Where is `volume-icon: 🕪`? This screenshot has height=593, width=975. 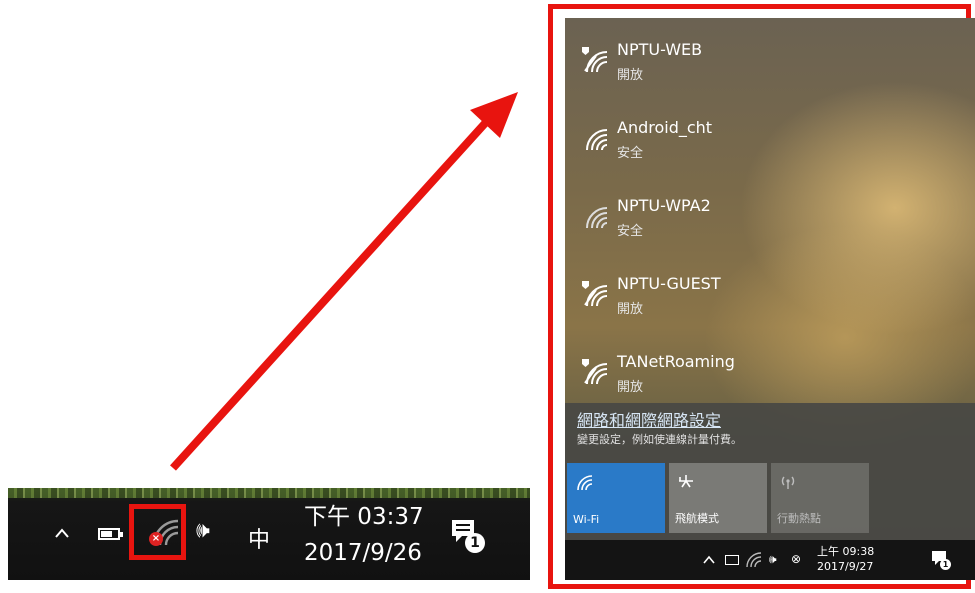 volume-icon: 🕪 is located at coordinates (773, 559).